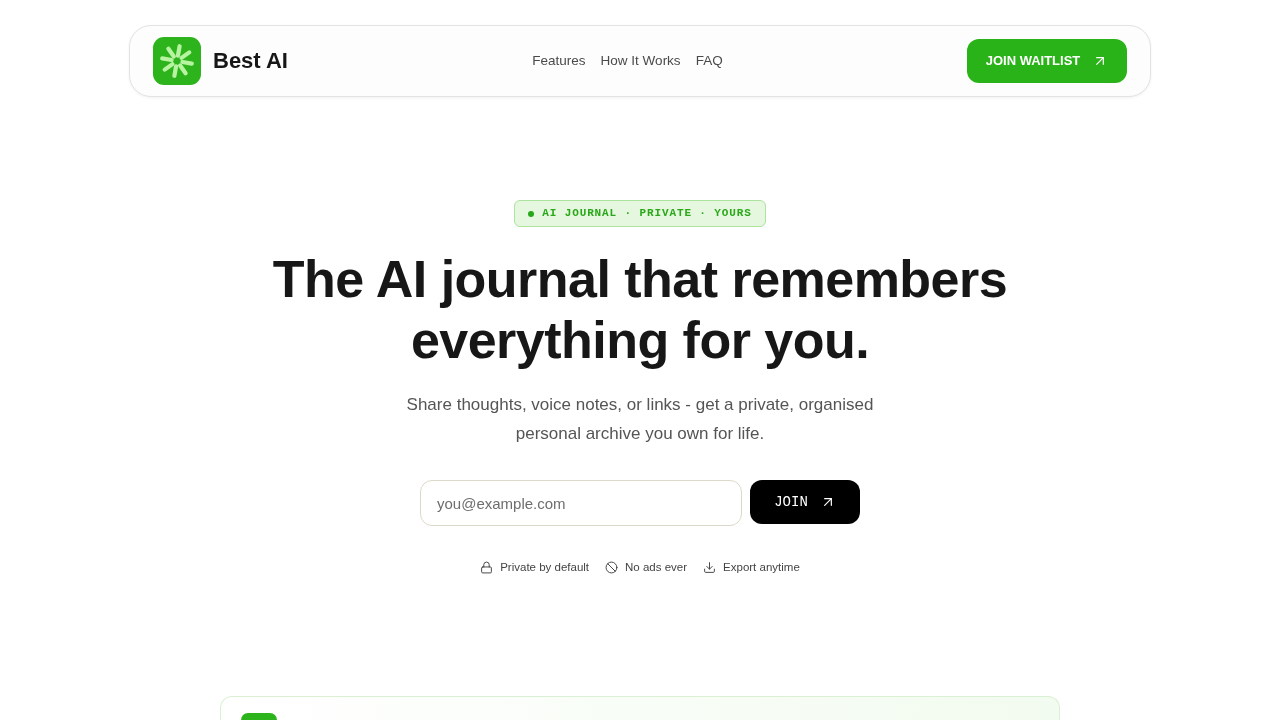  Describe the element at coordinates (177, 61) in the screenshot. I see `sparkle-logo-icon` at that location.